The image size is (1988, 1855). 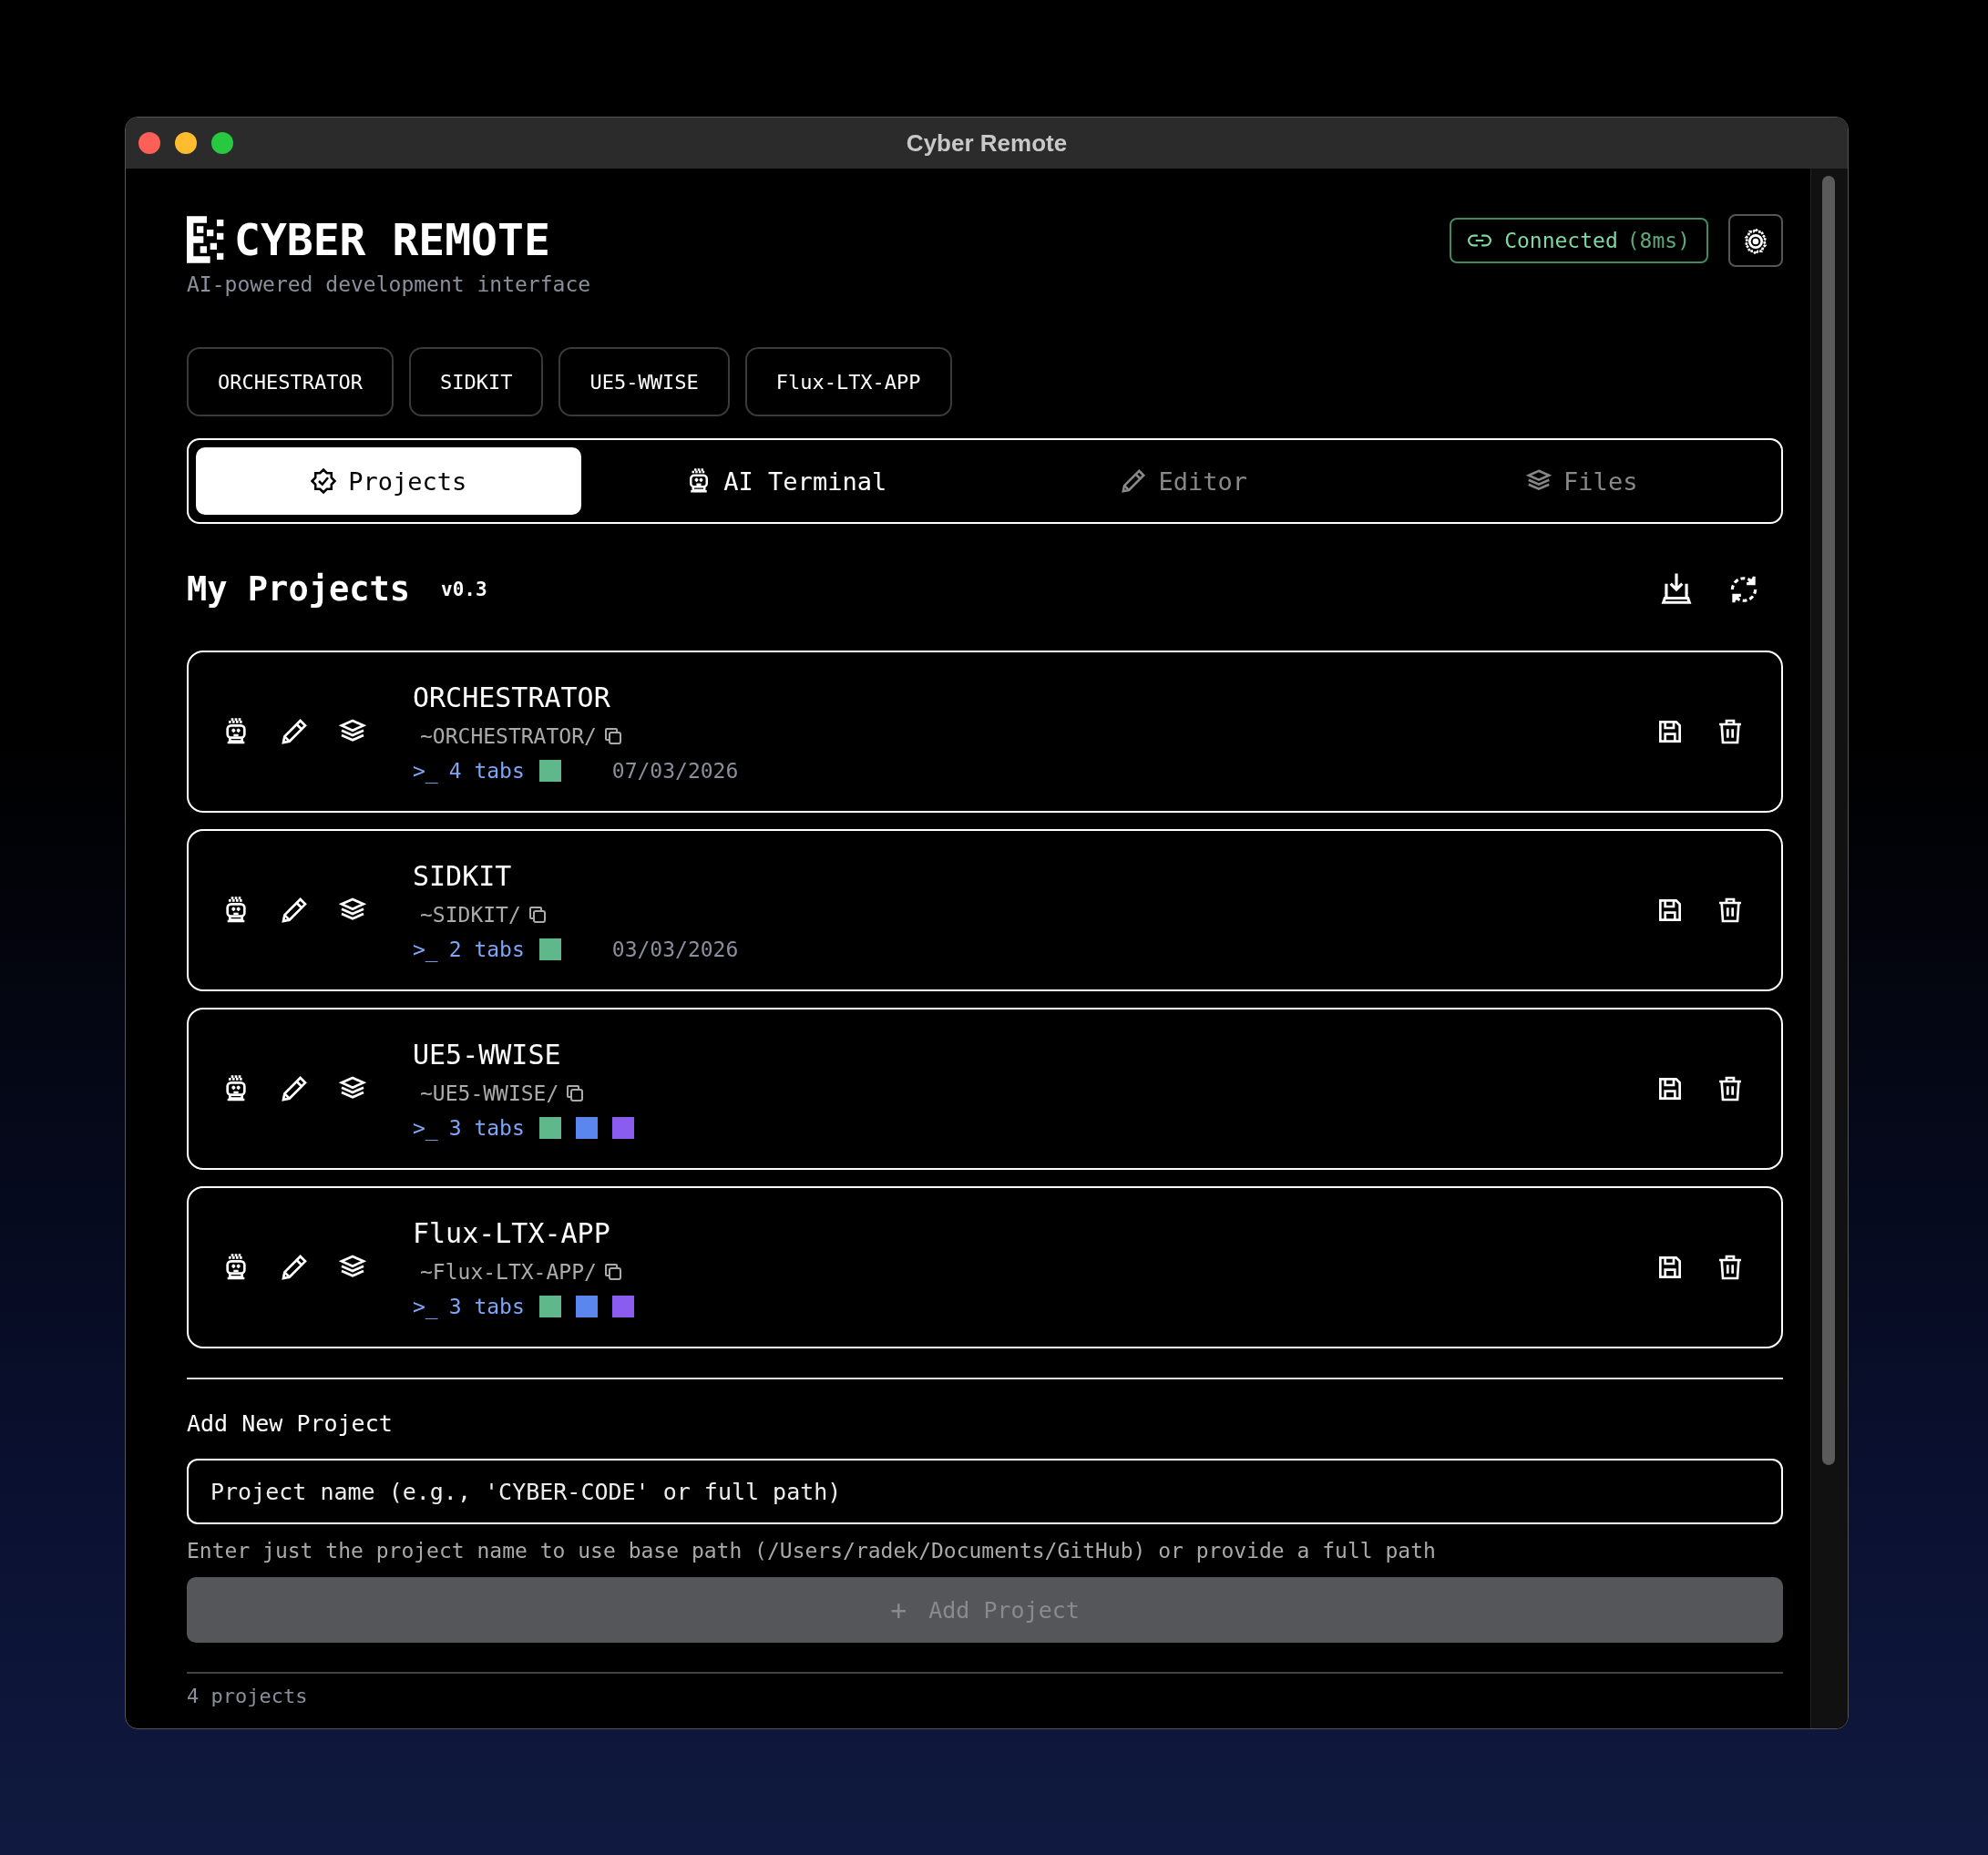 What do you see at coordinates (463, 875) in the screenshot?
I see `project-name: SIDKIT` at bounding box center [463, 875].